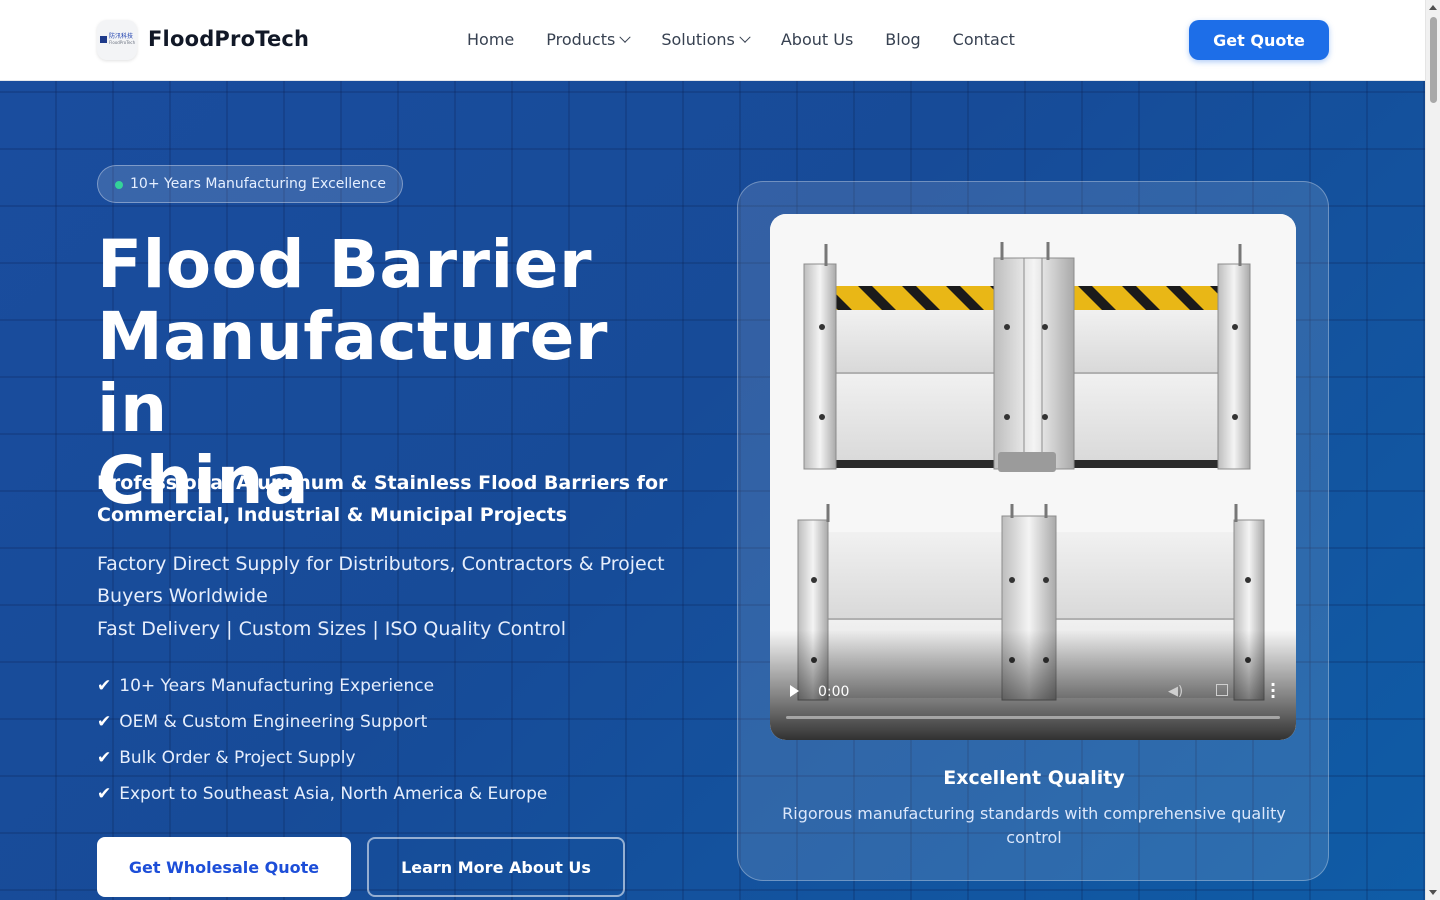 Image resolution: width=1440 pixels, height=900 pixels. I want to click on get-quote-button: Get Quote, so click(1259, 40).